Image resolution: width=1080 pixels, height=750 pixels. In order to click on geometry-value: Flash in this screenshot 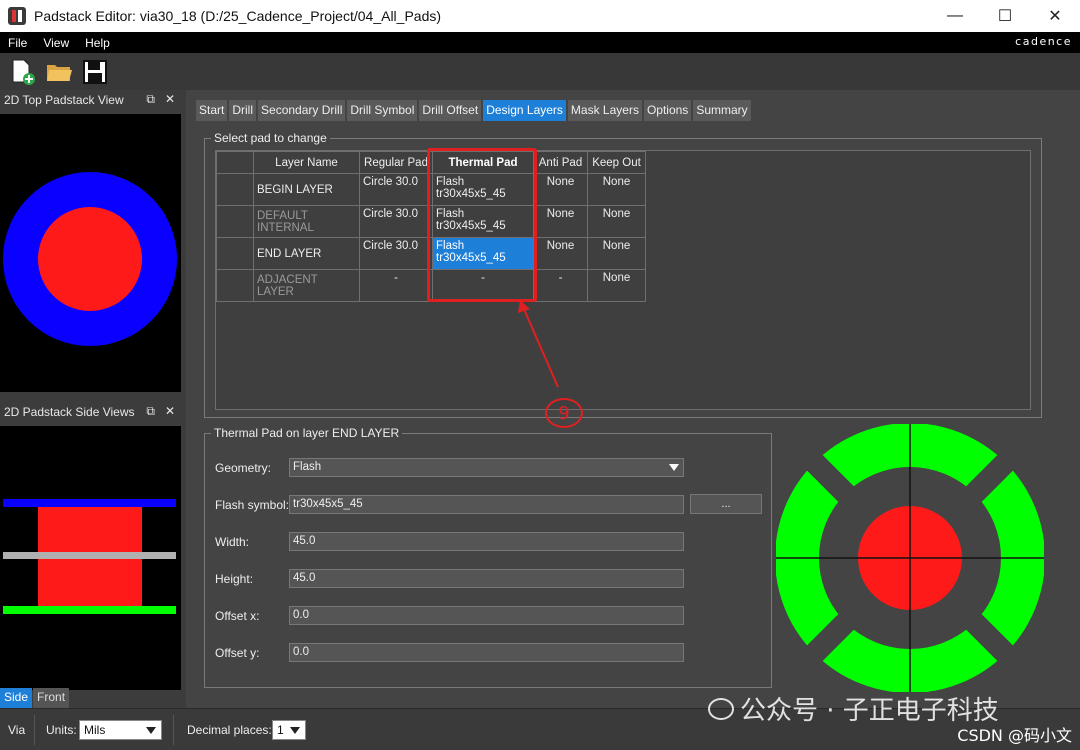, I will do `click(307, 467)`.